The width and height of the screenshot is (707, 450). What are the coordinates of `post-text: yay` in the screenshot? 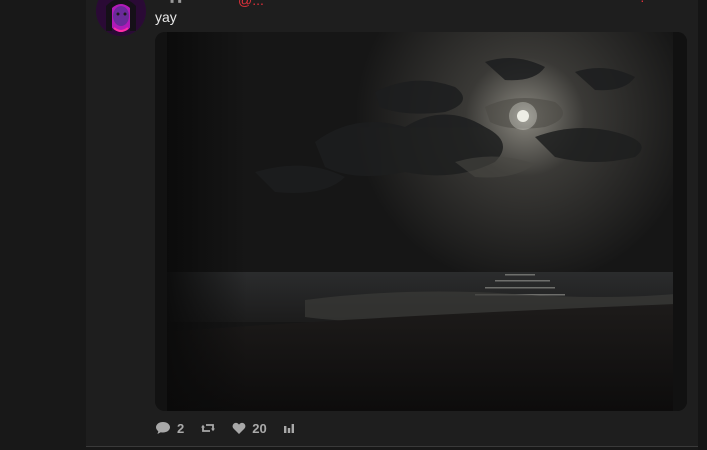 It's located at (166, 17).